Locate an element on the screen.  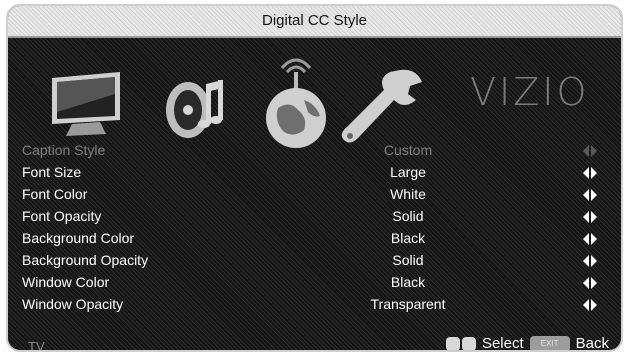
tv-icon is located at coordinates (86, 107).